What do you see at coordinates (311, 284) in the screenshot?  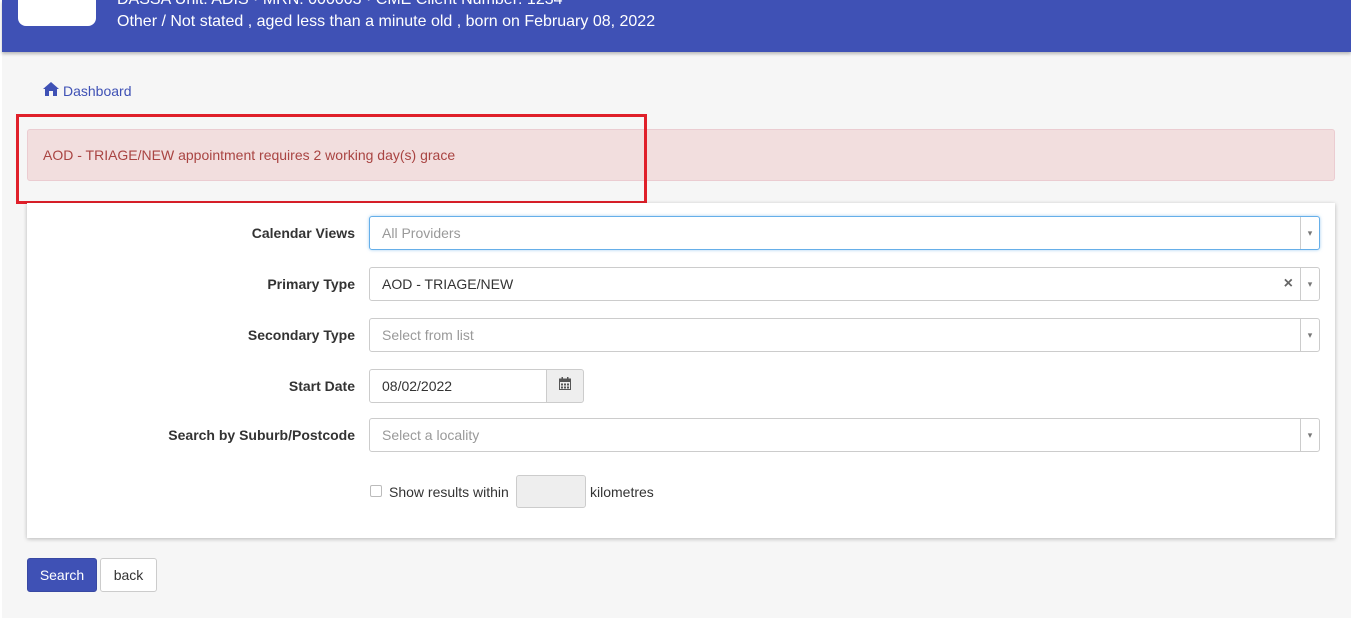 I see `primary-type-label: Primary Type` at bounding box center [311, 284].